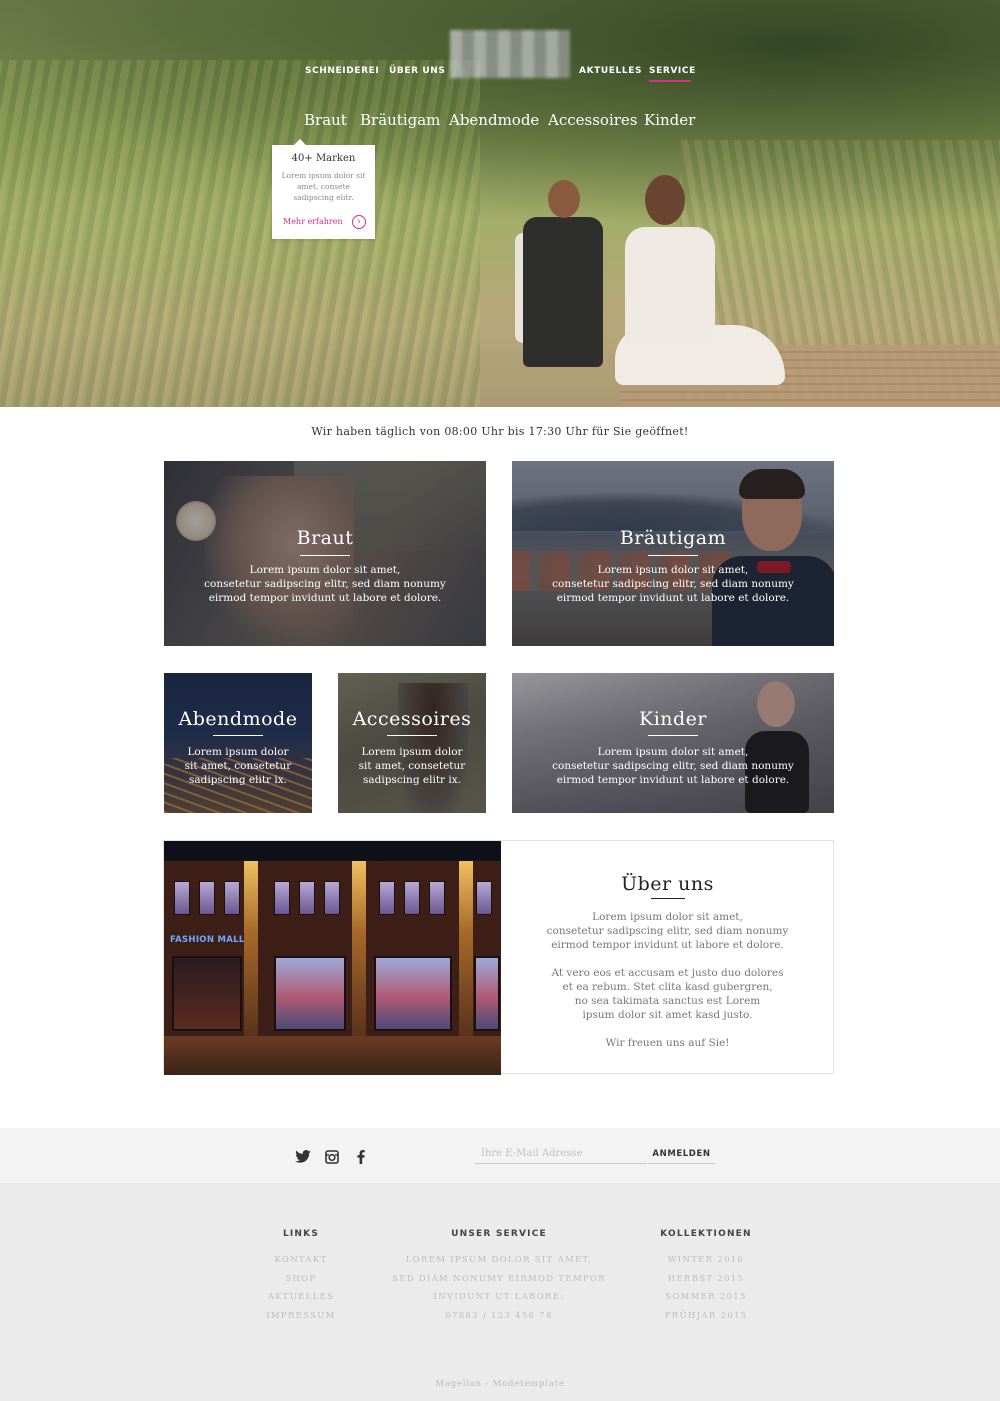 This screenshot has width=1000, height=1401. I want to click on nav-item-aktuelles: AKTUELLES, so click(610, 71).